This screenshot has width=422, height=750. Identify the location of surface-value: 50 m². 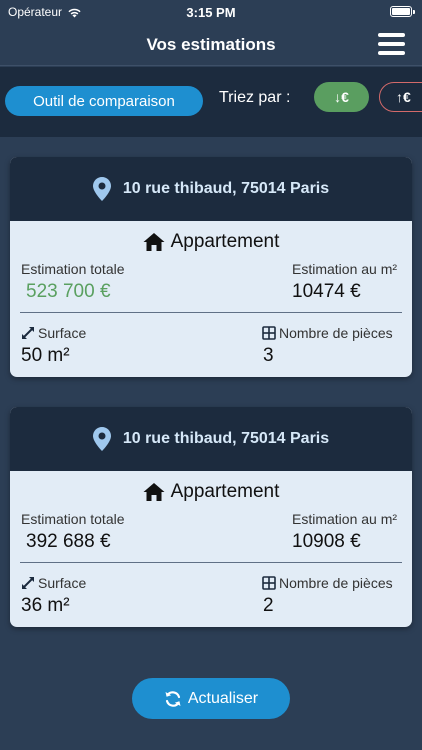
(45, 355).